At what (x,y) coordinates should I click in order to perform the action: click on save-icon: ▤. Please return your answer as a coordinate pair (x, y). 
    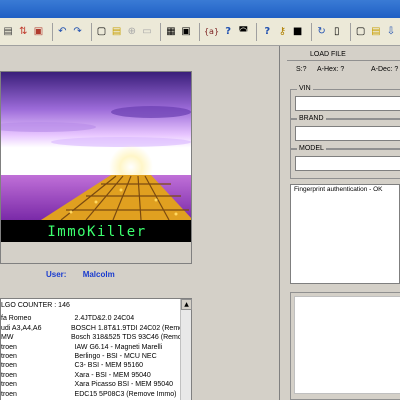
    Looking at the image, I should click on (117, 32).